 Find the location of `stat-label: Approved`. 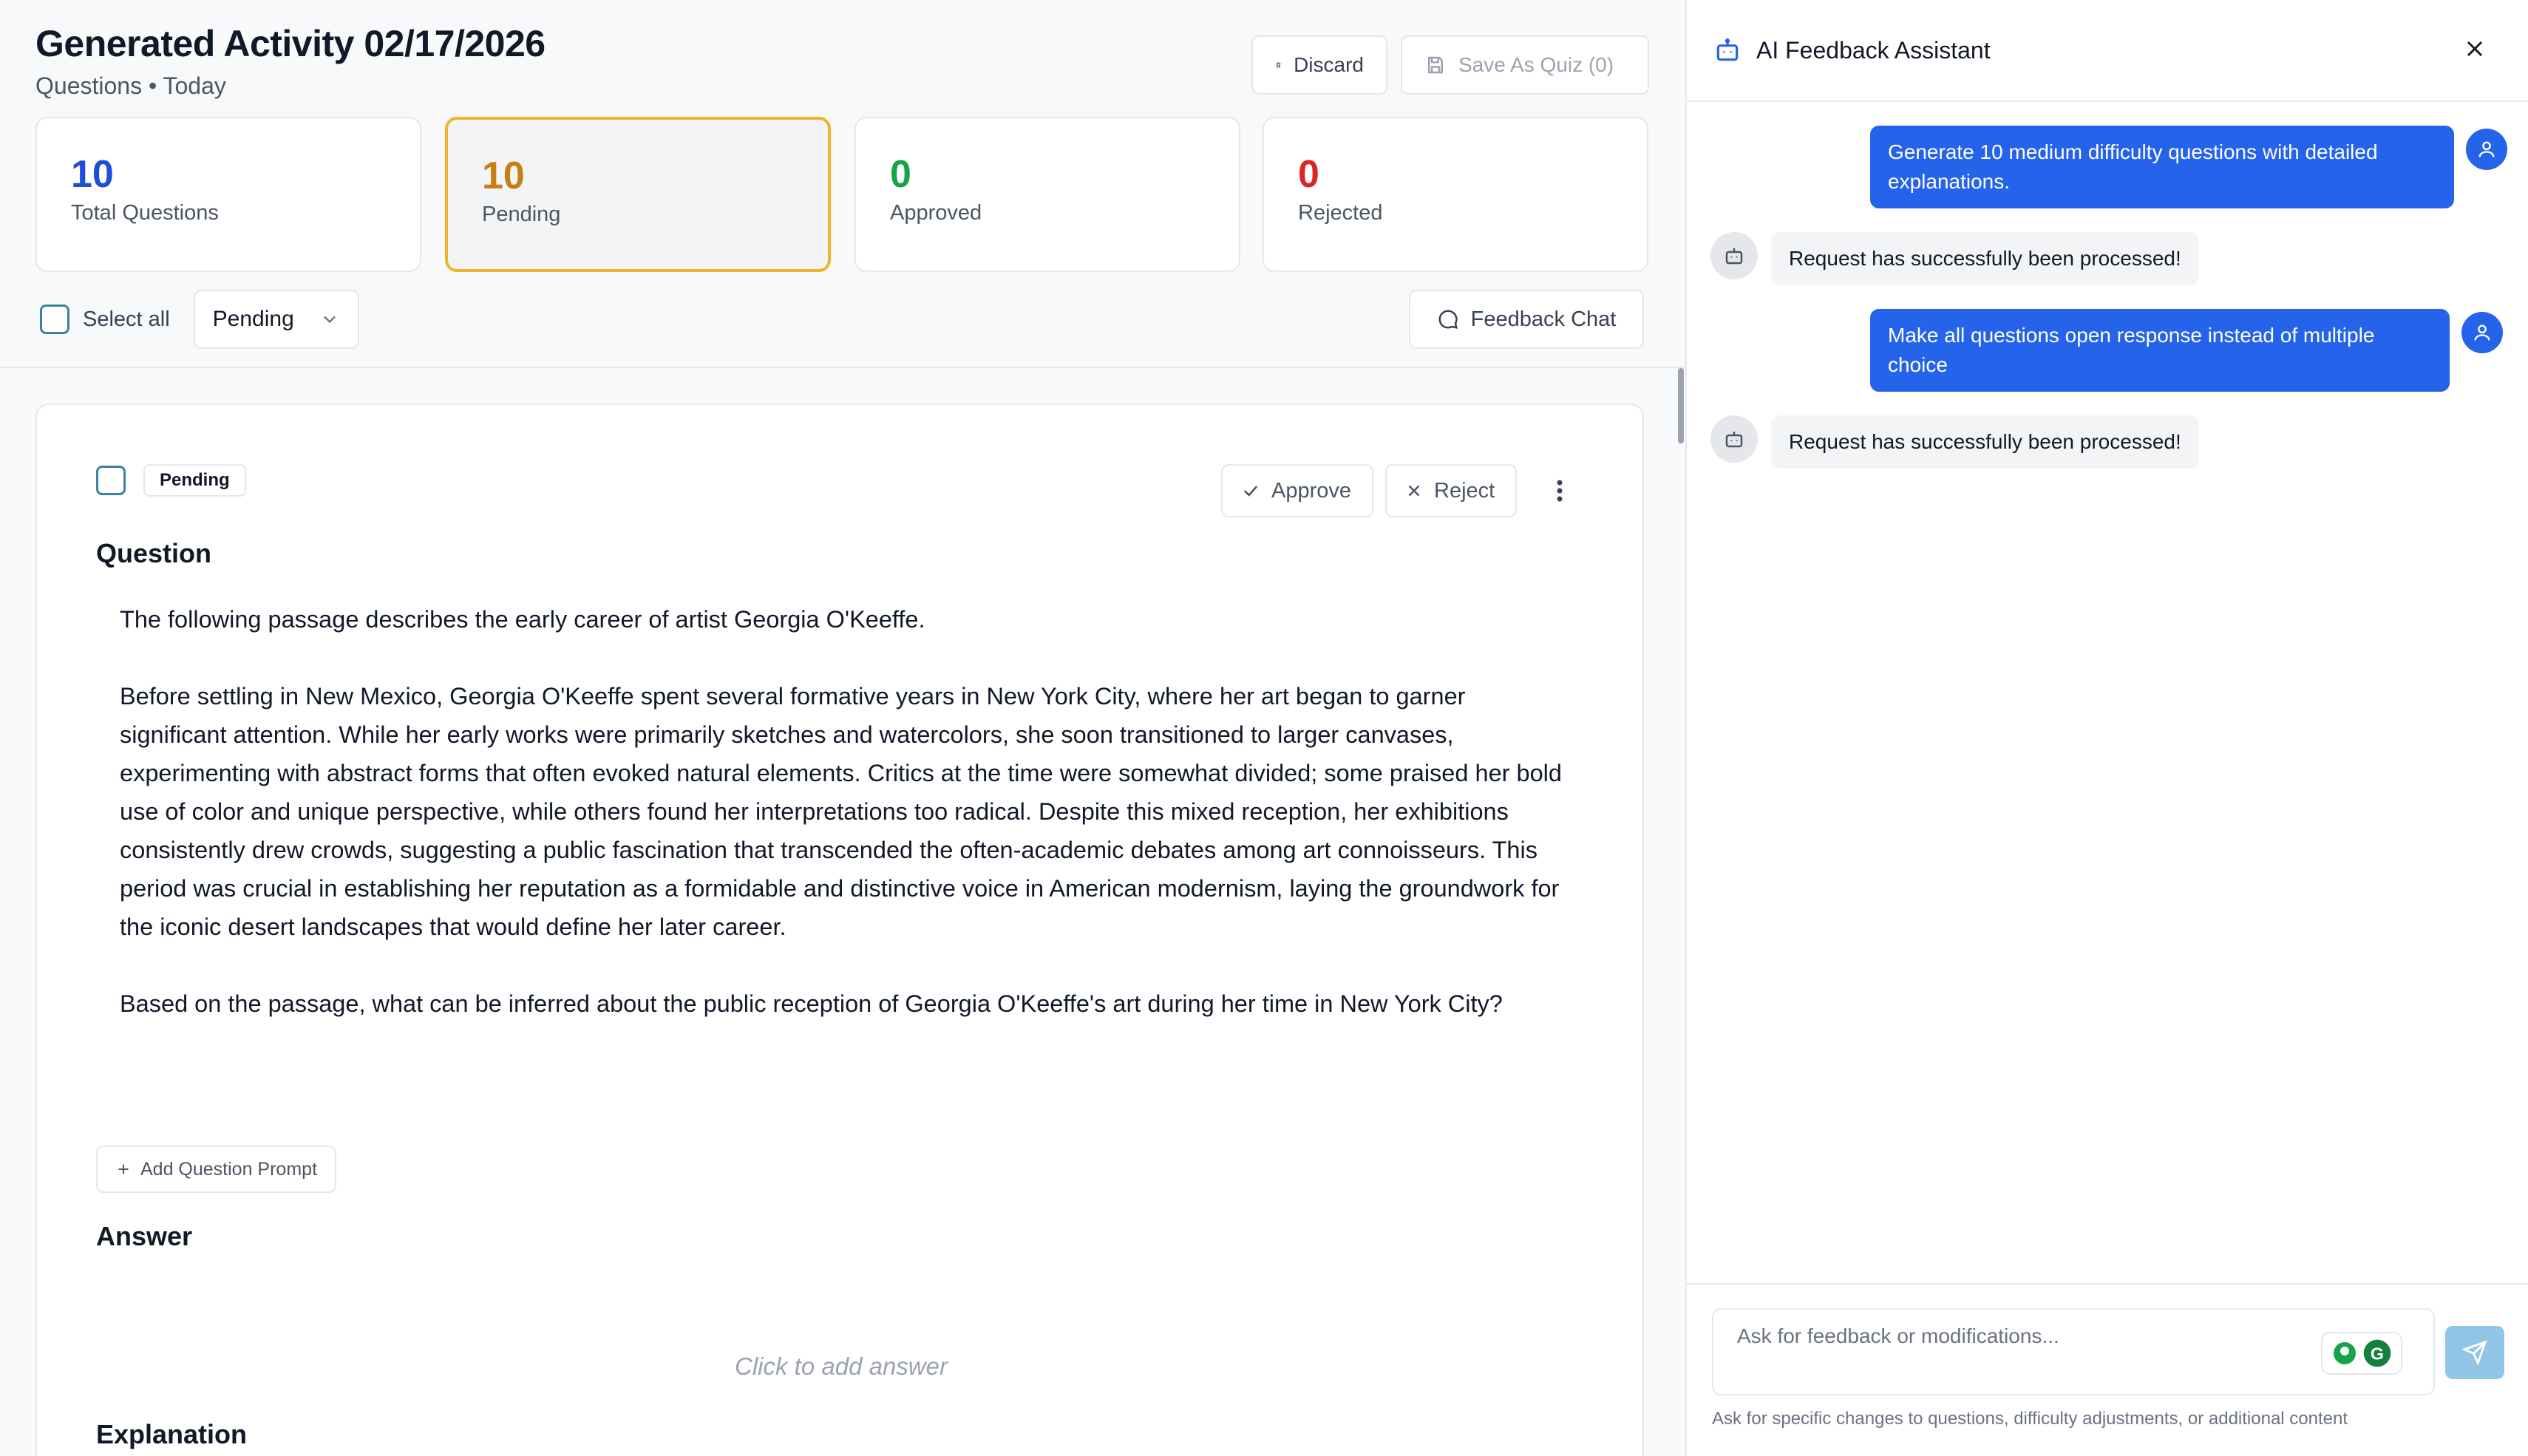

stat-label: Approved is located at coordinates (936, 213).